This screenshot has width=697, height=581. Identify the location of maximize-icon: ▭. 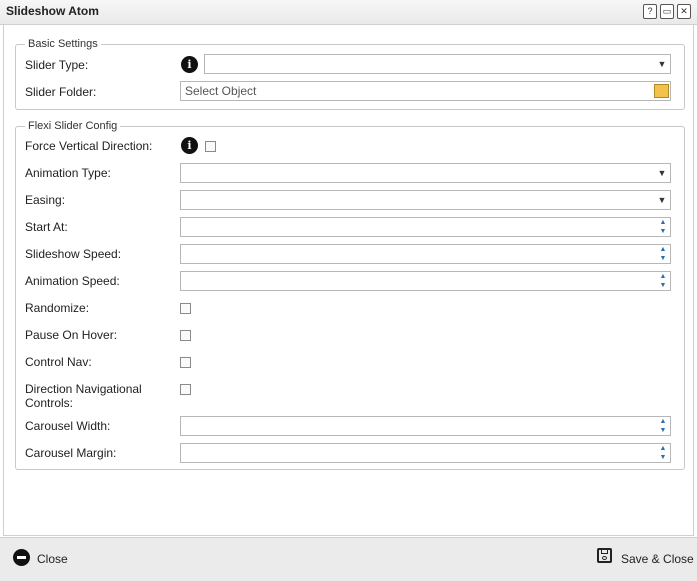
(667, 11).